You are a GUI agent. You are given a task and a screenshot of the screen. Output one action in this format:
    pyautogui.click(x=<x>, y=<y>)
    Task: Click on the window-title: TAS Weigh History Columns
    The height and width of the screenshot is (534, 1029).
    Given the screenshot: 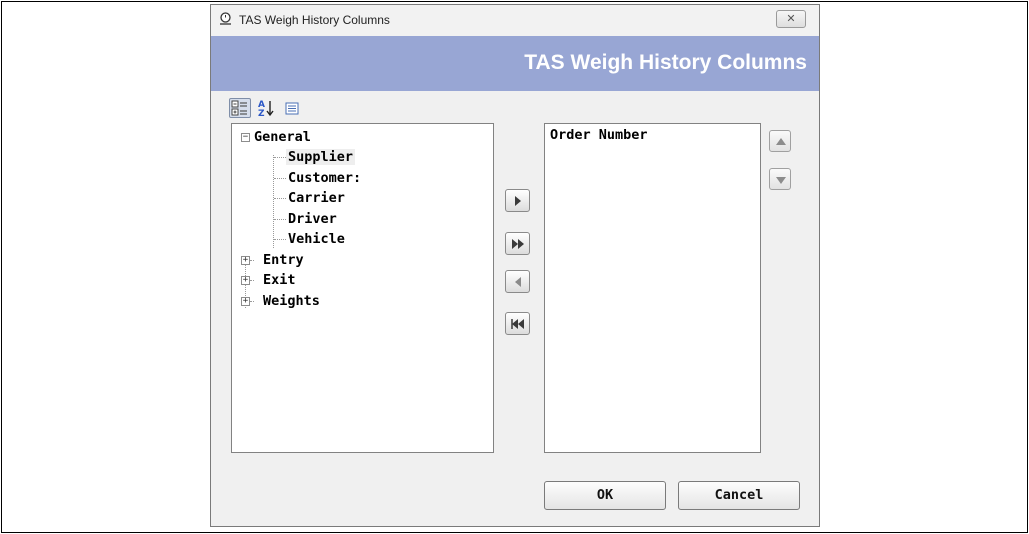 What is the action you would take?
    pyautogui.click(x=314, y=20)
    